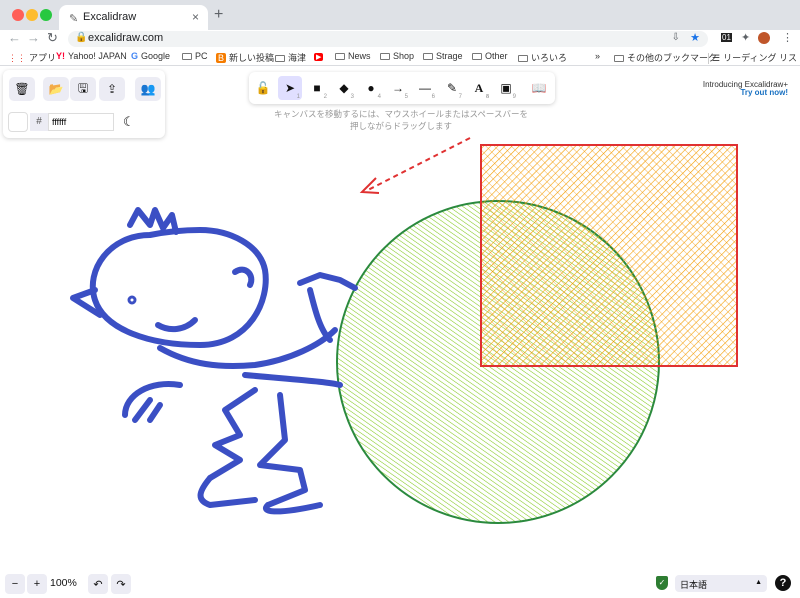  What do you see at coordinates (371, 88) in the screenshot?
I see `tool-ellipse: ● 4` at bounding box center [371, 88].